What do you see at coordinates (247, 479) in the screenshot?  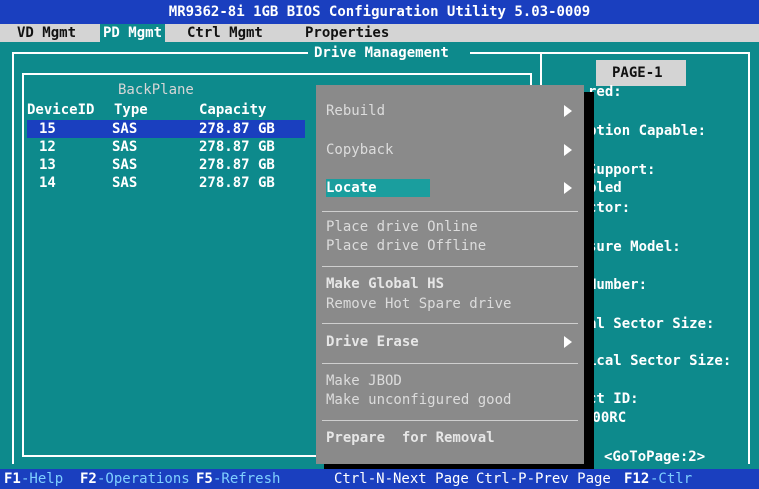 I see `f5-hint: -Refresh` at bounding box center [247, 479].